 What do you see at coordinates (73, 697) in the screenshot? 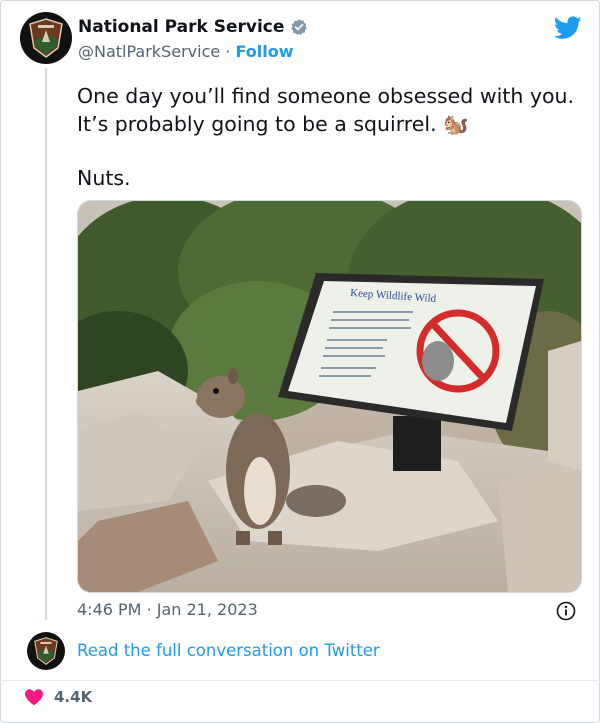
I see `like-count: 4.4K` at bounding box center [73, 697].